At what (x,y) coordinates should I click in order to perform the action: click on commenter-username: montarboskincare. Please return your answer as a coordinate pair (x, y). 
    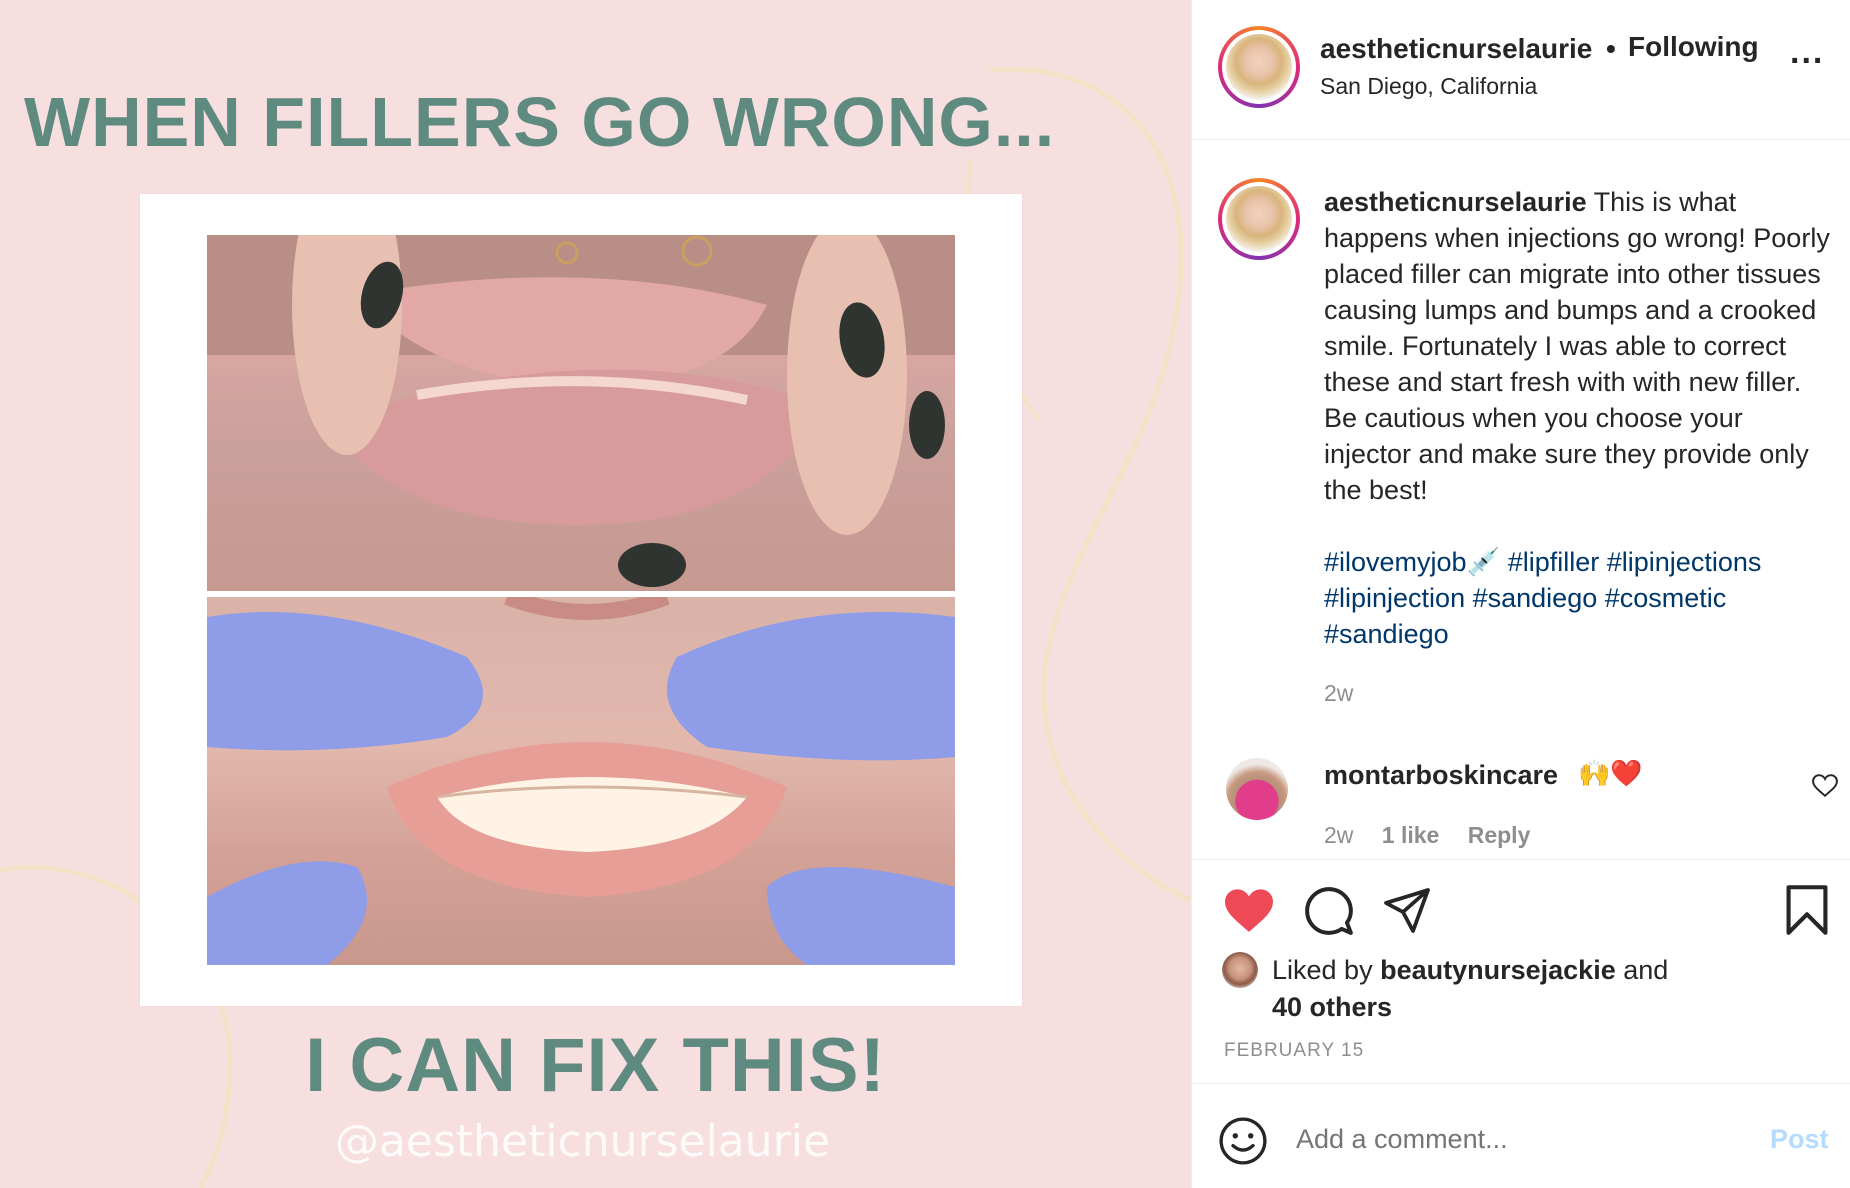
    Looking at the image, I should click on (1441, 775).